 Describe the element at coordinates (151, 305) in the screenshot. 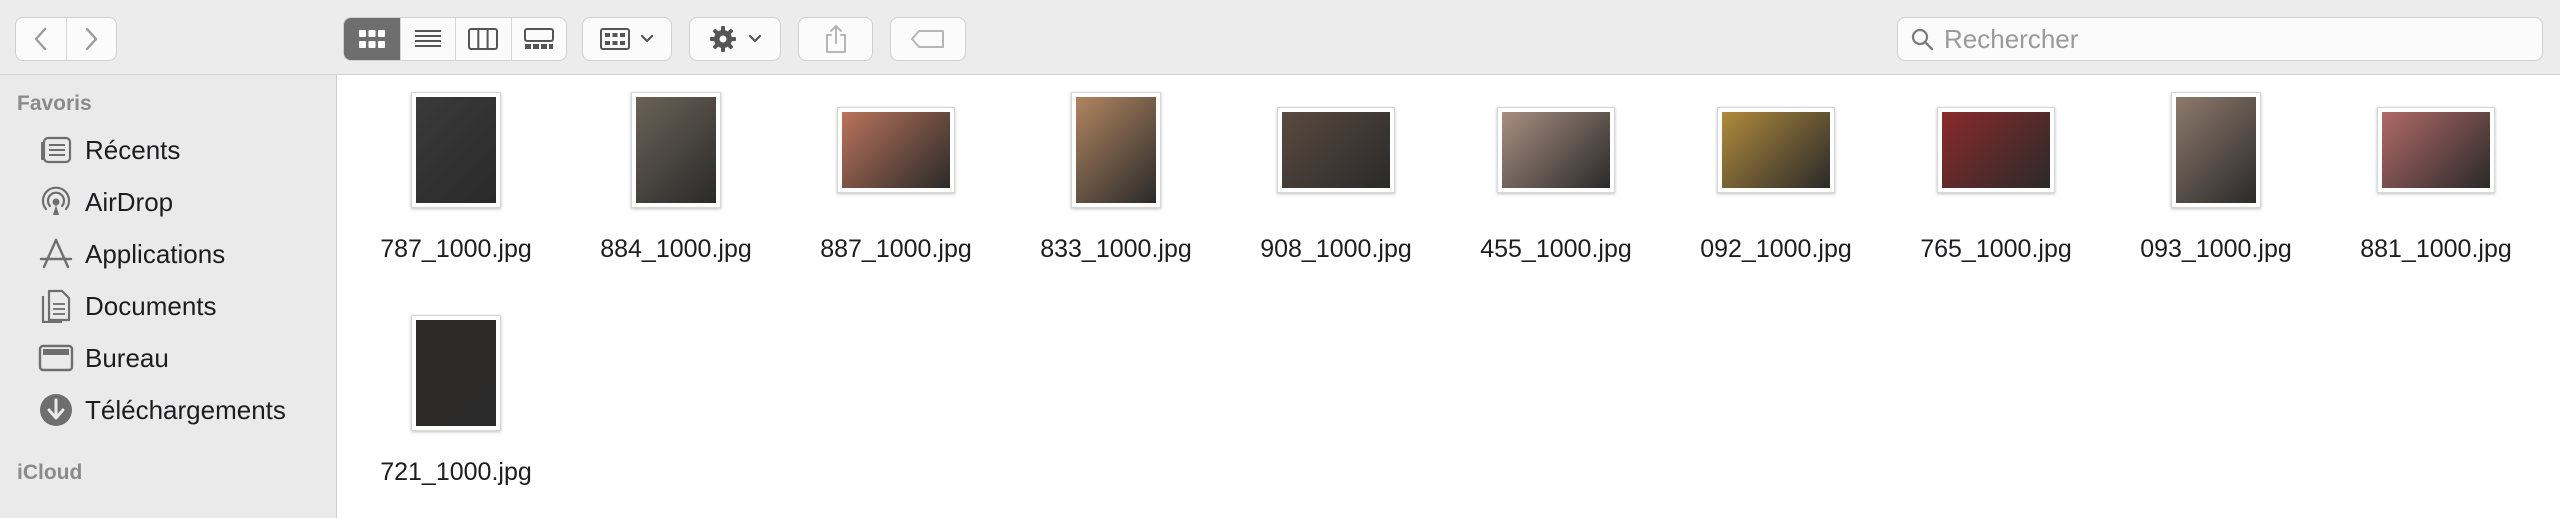

I see `sidebar-item-label: Documents` at that location.